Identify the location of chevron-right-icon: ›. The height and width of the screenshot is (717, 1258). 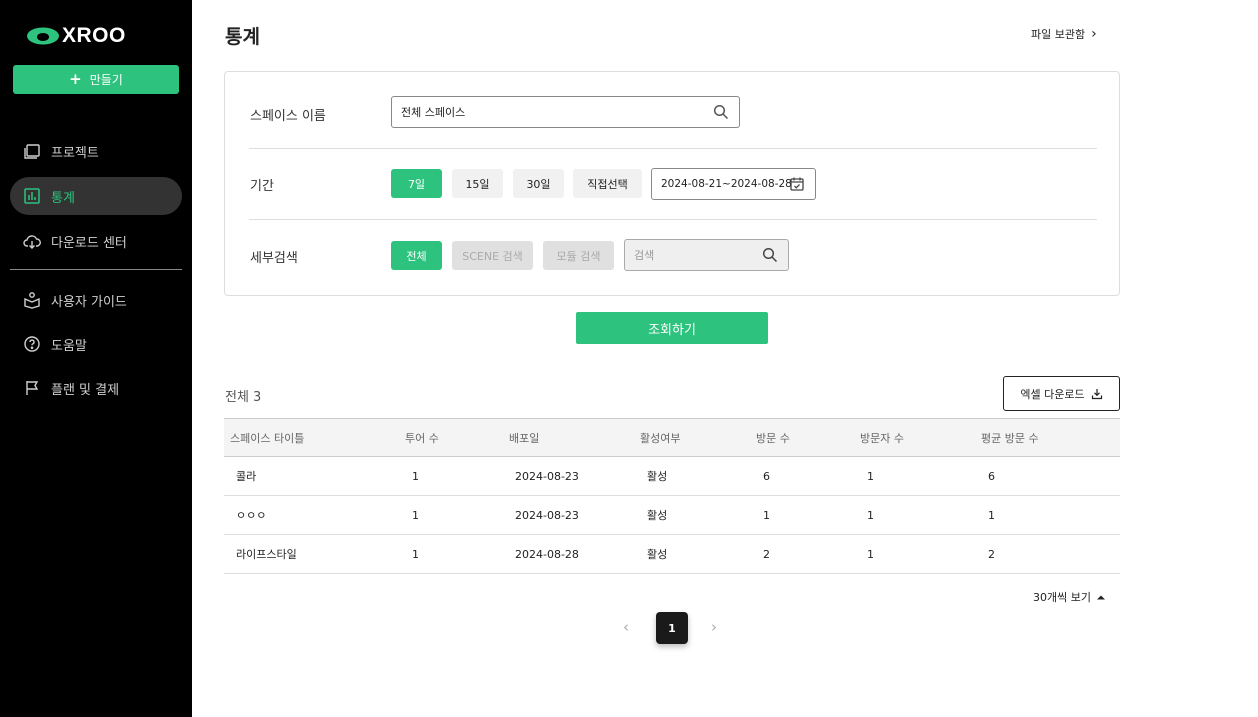
(1094, 34).